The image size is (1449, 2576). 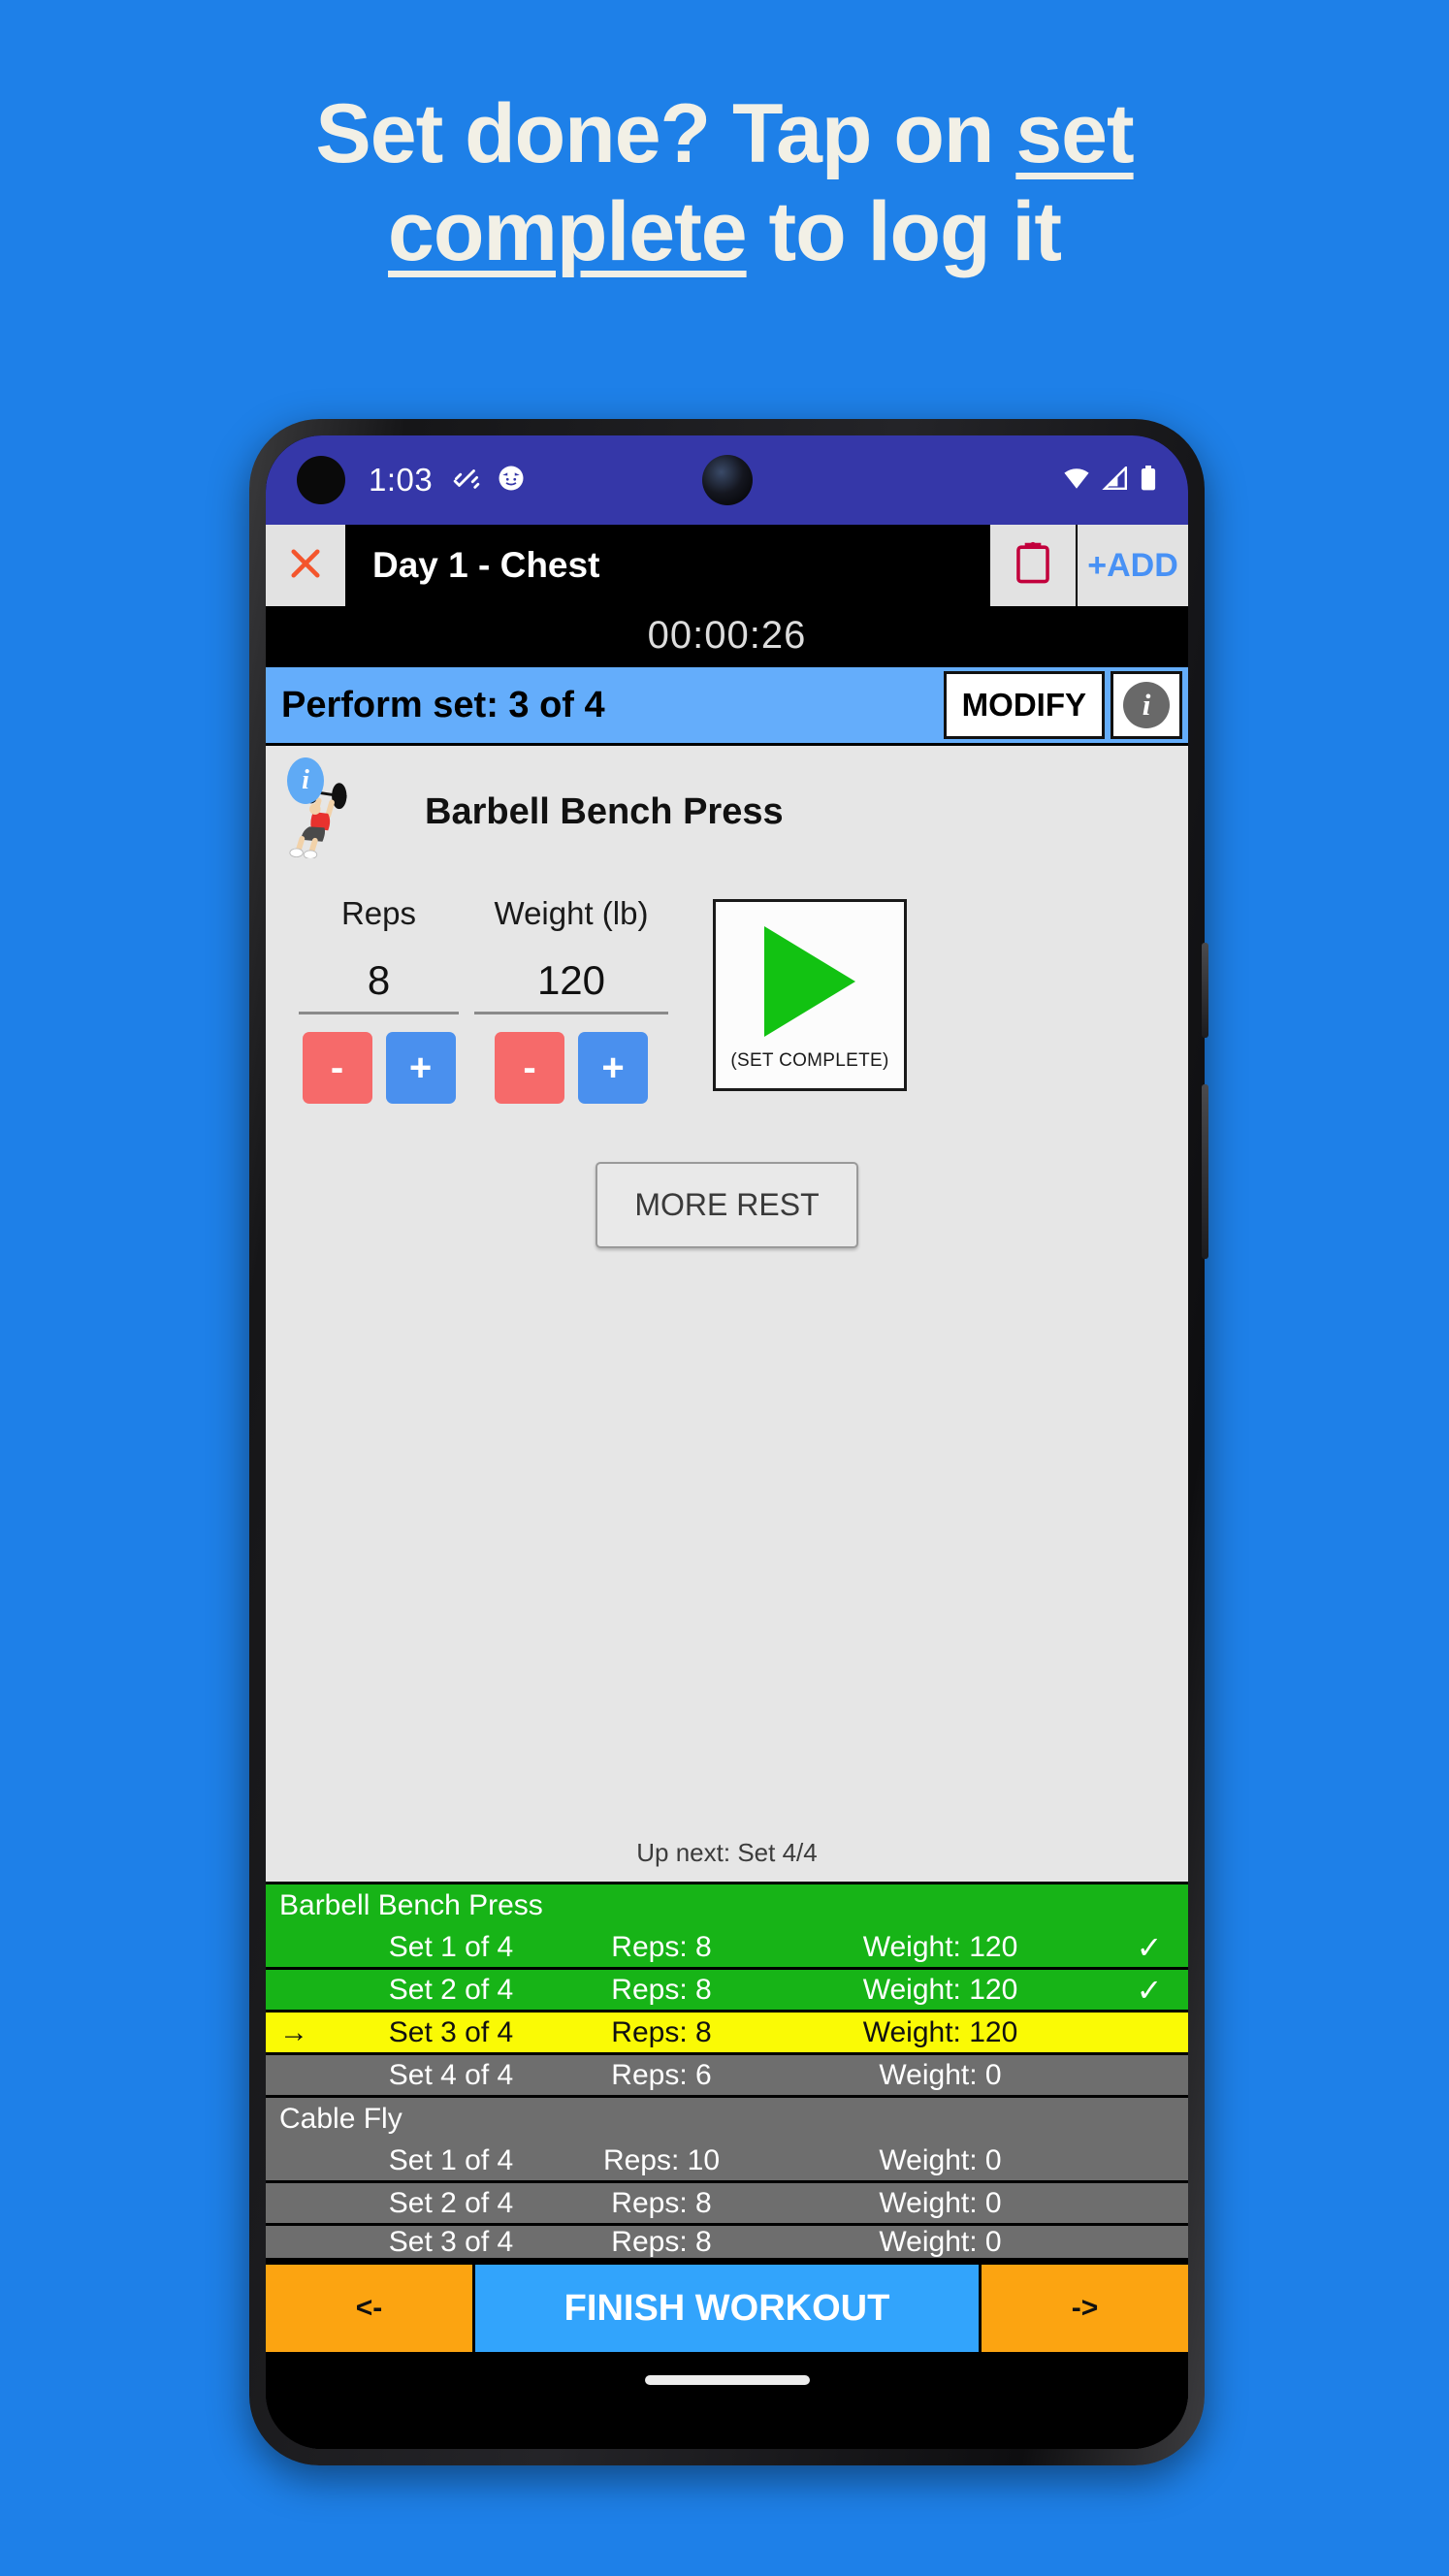 What do you see at coordinates (1074, 133) in the screenshot?
I see `promo-line1-underlined: set` at bounding box center [1074, 133].